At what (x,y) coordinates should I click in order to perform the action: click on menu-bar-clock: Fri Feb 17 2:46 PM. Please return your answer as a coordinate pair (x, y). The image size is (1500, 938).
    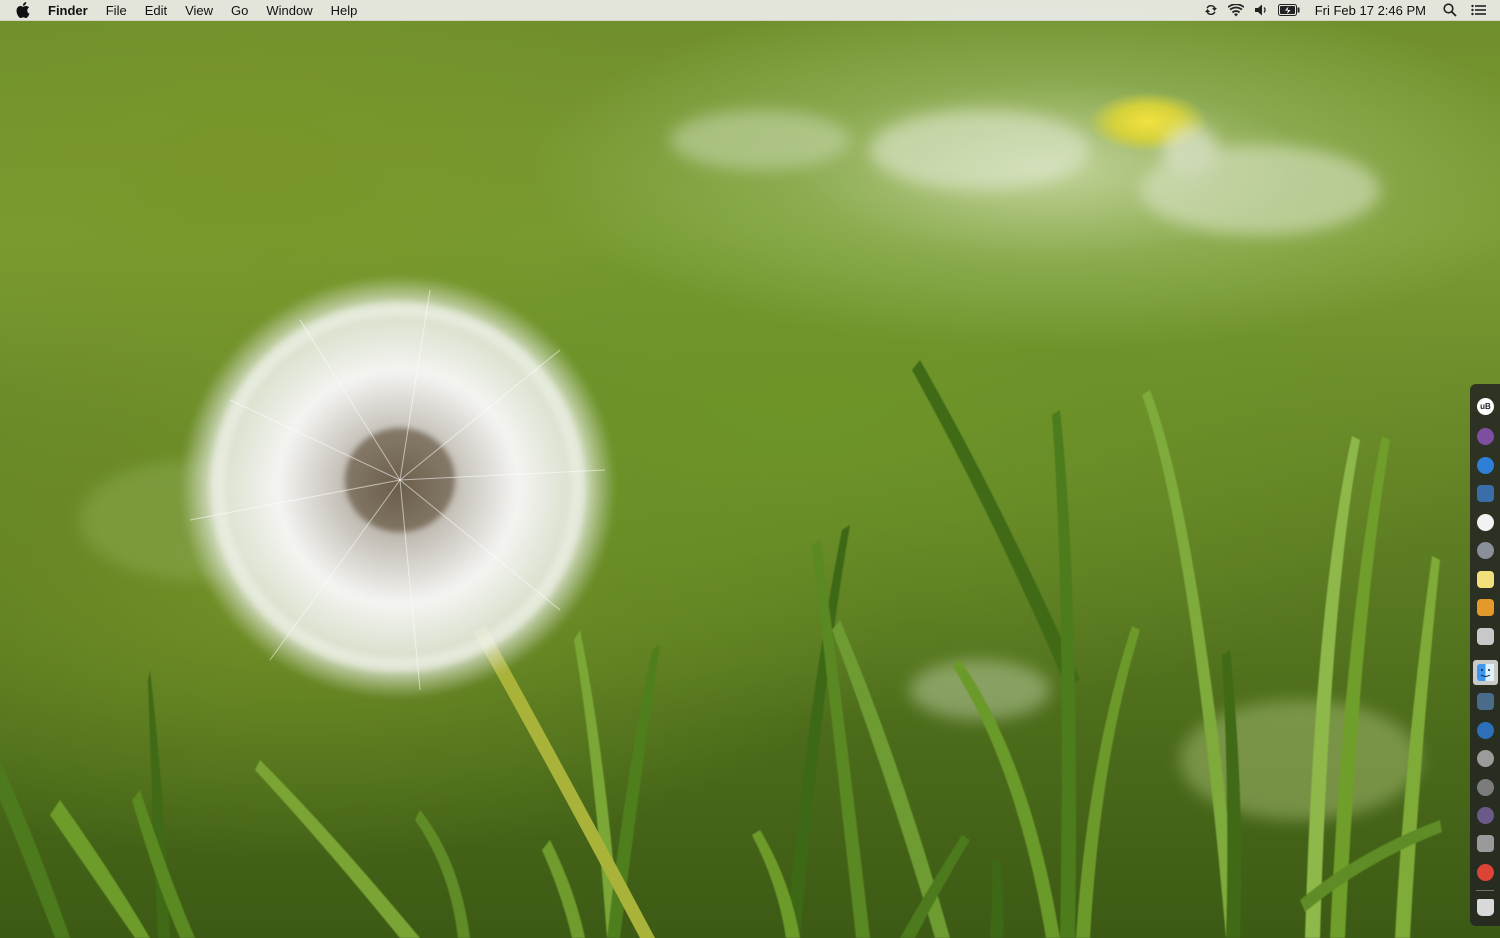
    Looking at the image, I should click on (1370, 10).